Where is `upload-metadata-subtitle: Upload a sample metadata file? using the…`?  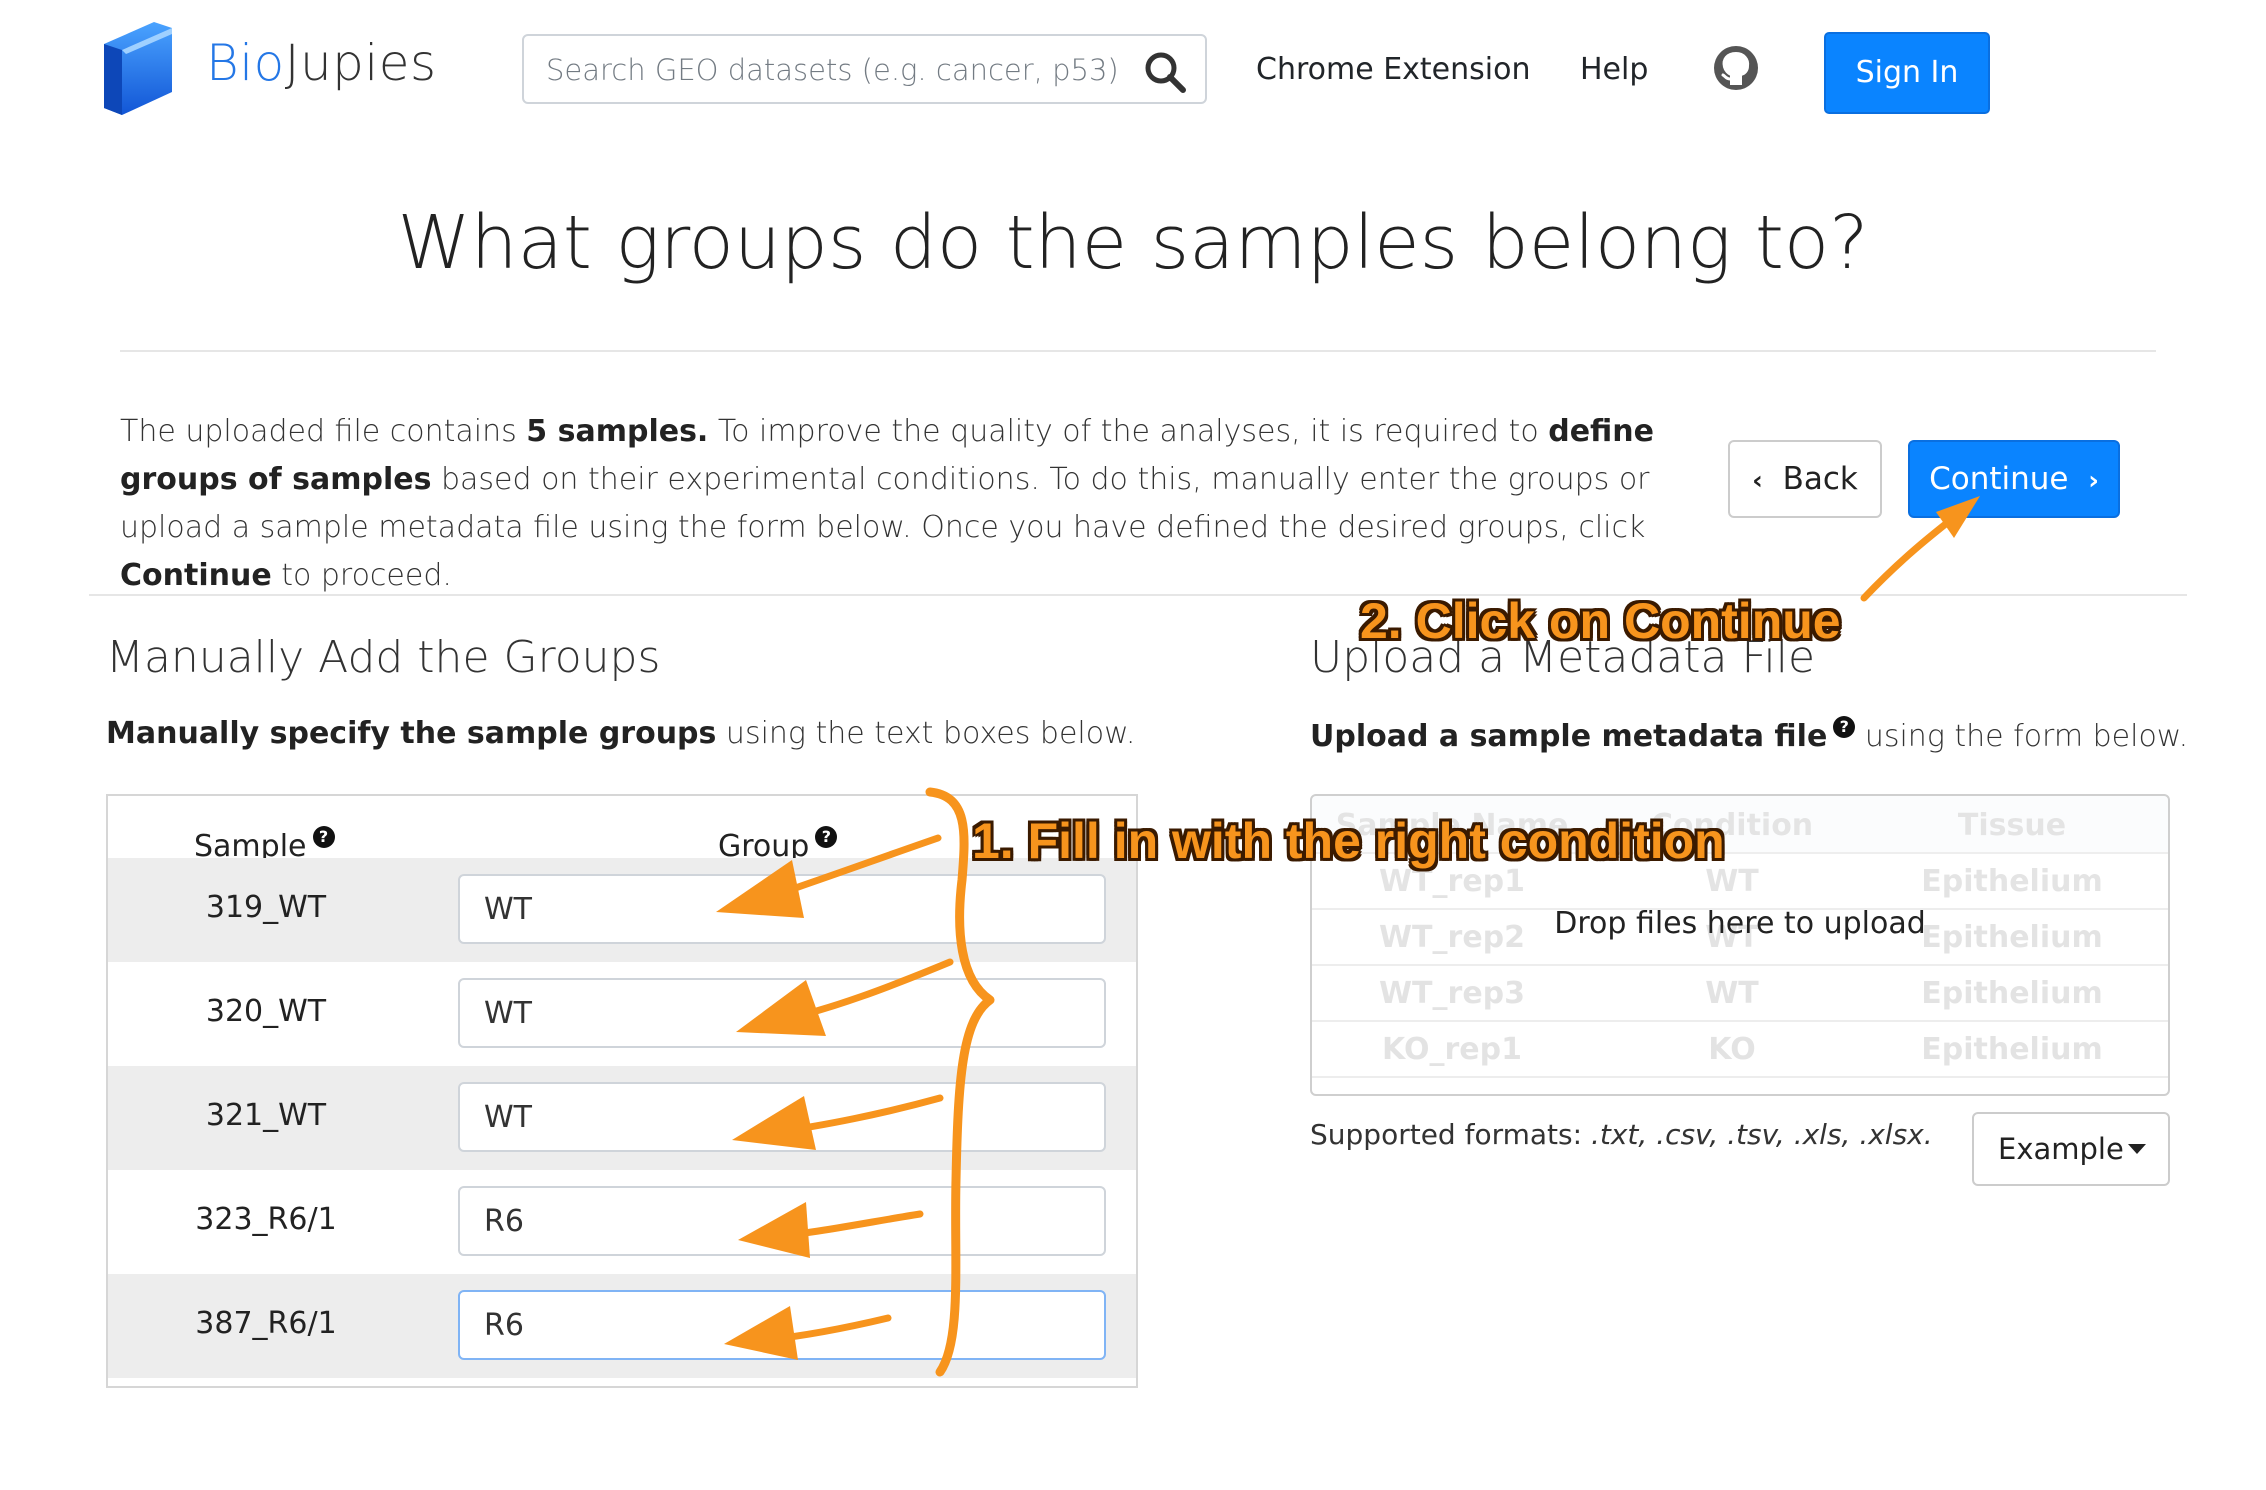 upload-metadata-subtitle: Upload a sample metadata file? using the… is located at coordinates (1749, 735).